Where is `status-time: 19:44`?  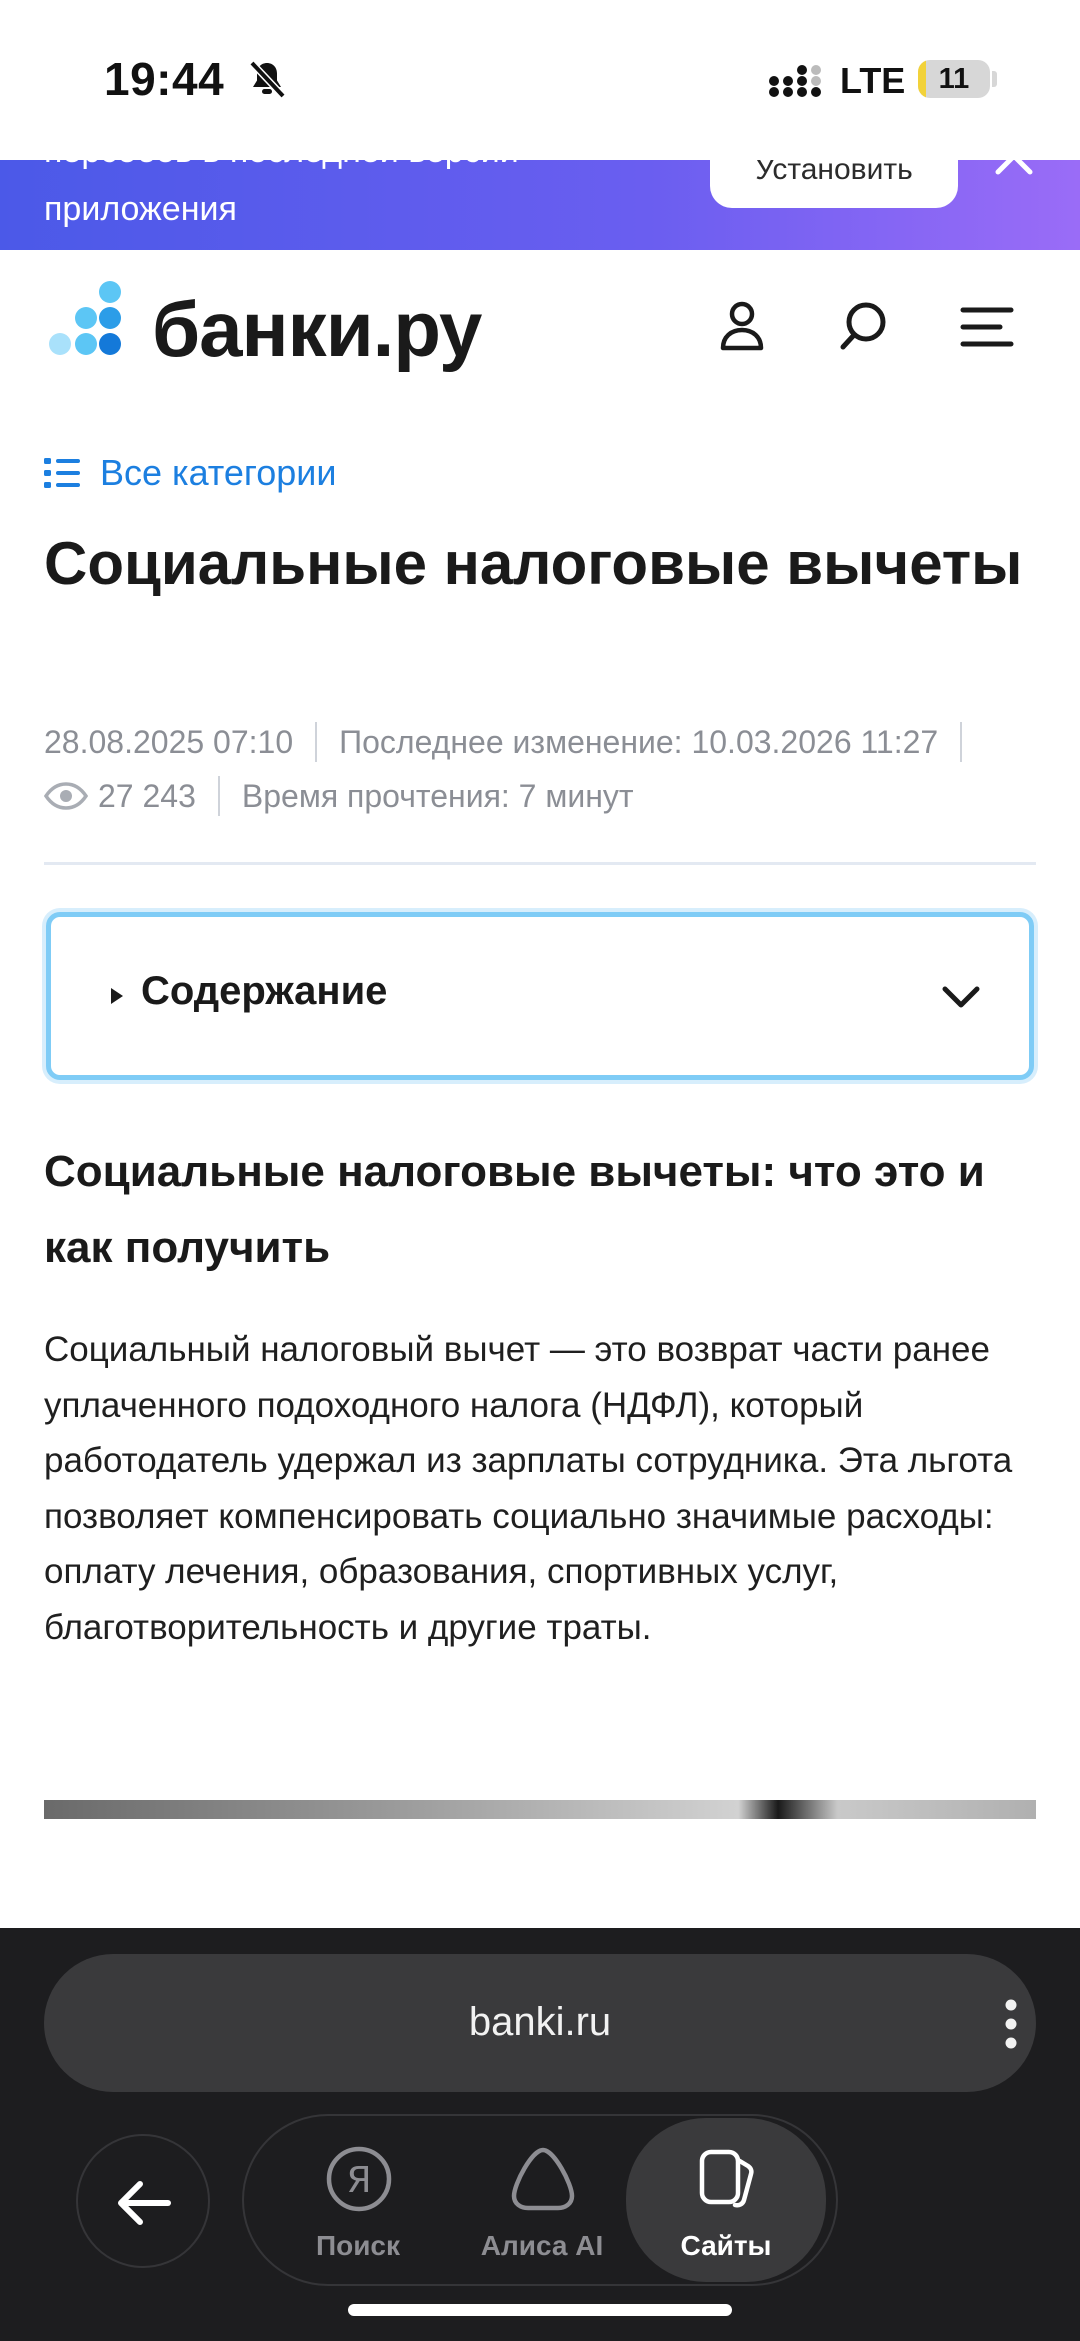
status-time: 19:44 is located at coordinates (164, 79).